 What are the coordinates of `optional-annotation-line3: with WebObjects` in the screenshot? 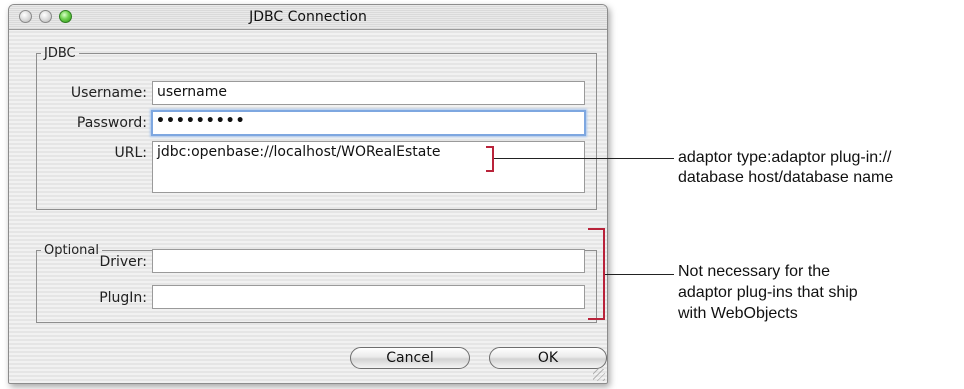 It's located at (738, 313).